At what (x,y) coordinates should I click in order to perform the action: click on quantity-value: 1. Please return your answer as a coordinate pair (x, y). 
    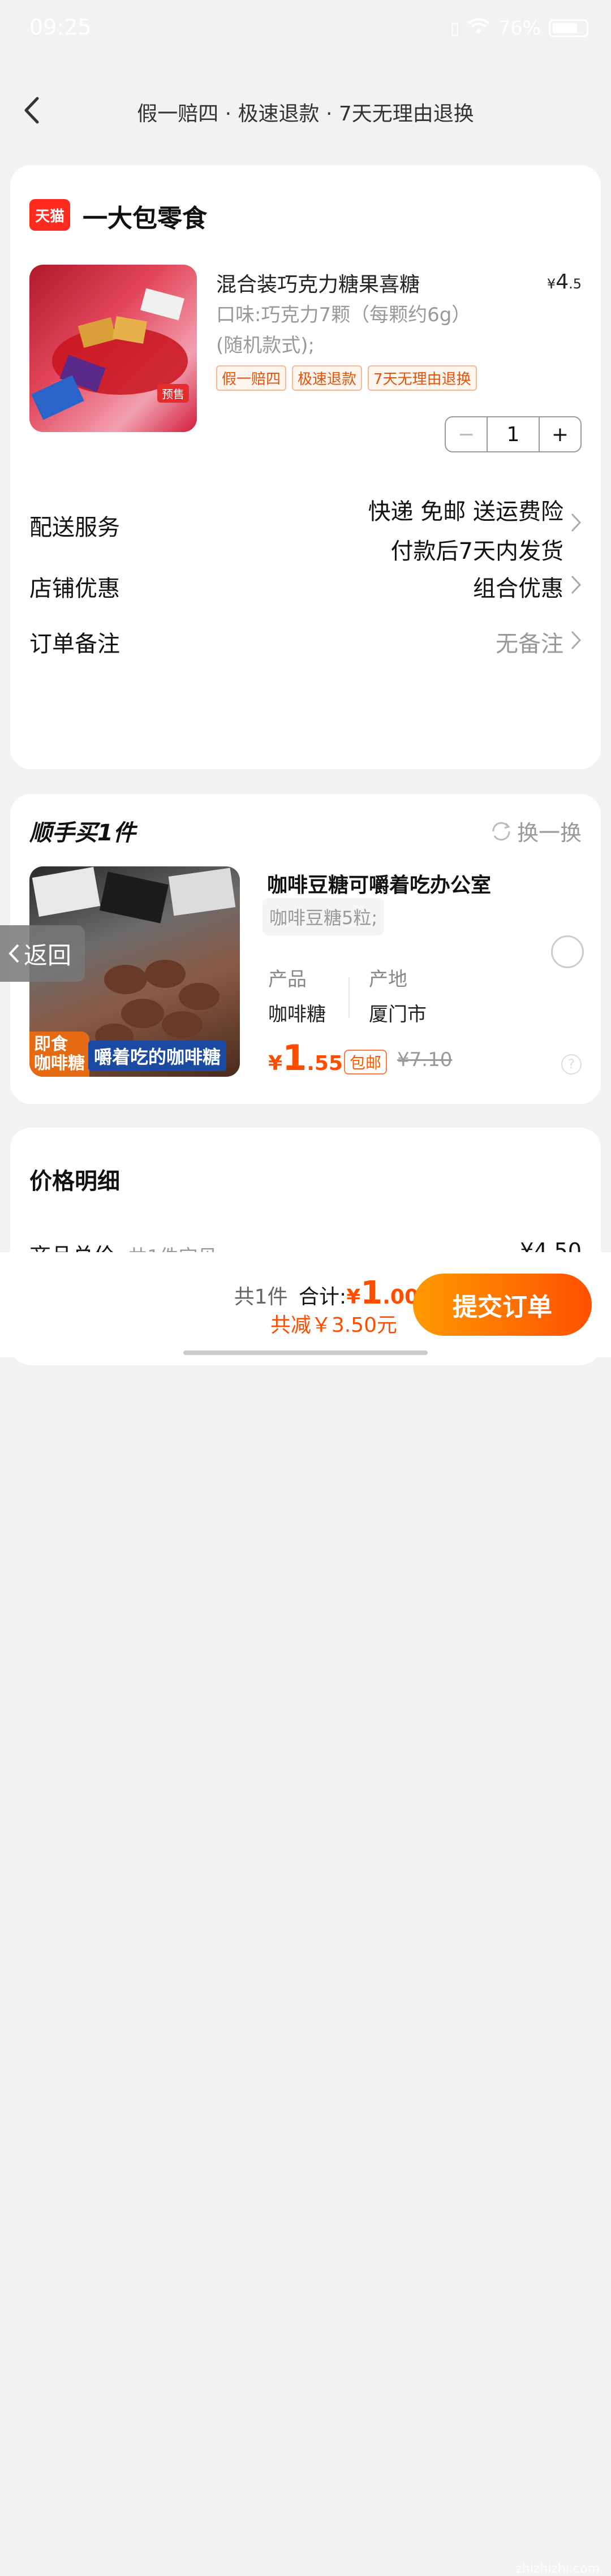
    Looking at the image, I should click on (513, 434).